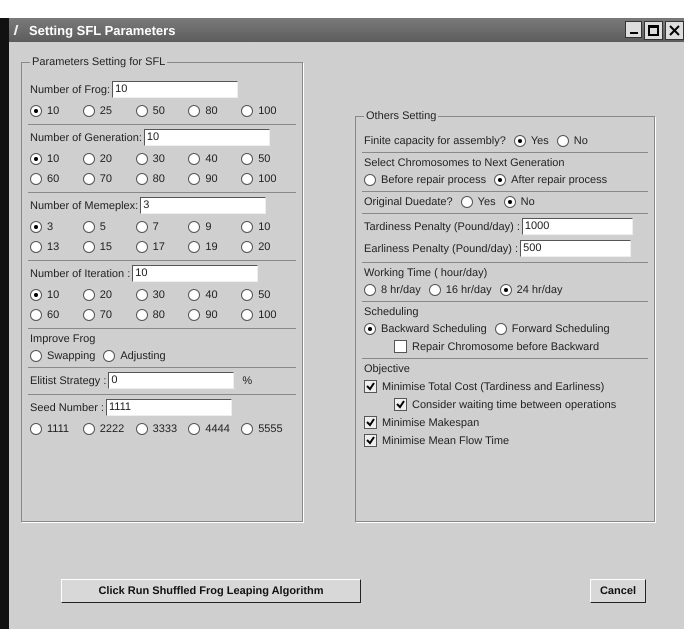 The width and height of the screenshot is (684, 629). What do you see at coordinates (99, 62) in the screenshot?
I see `group-title: Parameters Setting for SFL` at bounding box center [99, 62].